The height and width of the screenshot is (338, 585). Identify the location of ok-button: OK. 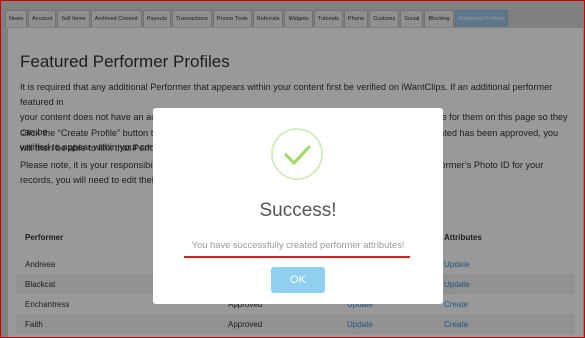
(298, 280).